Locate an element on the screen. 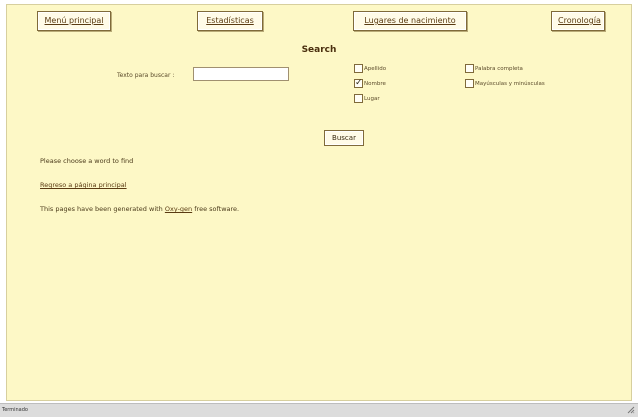 The width and height of the screenshot is (638, 417). checkbox-mayusculas is located at coordinates (469, 83).